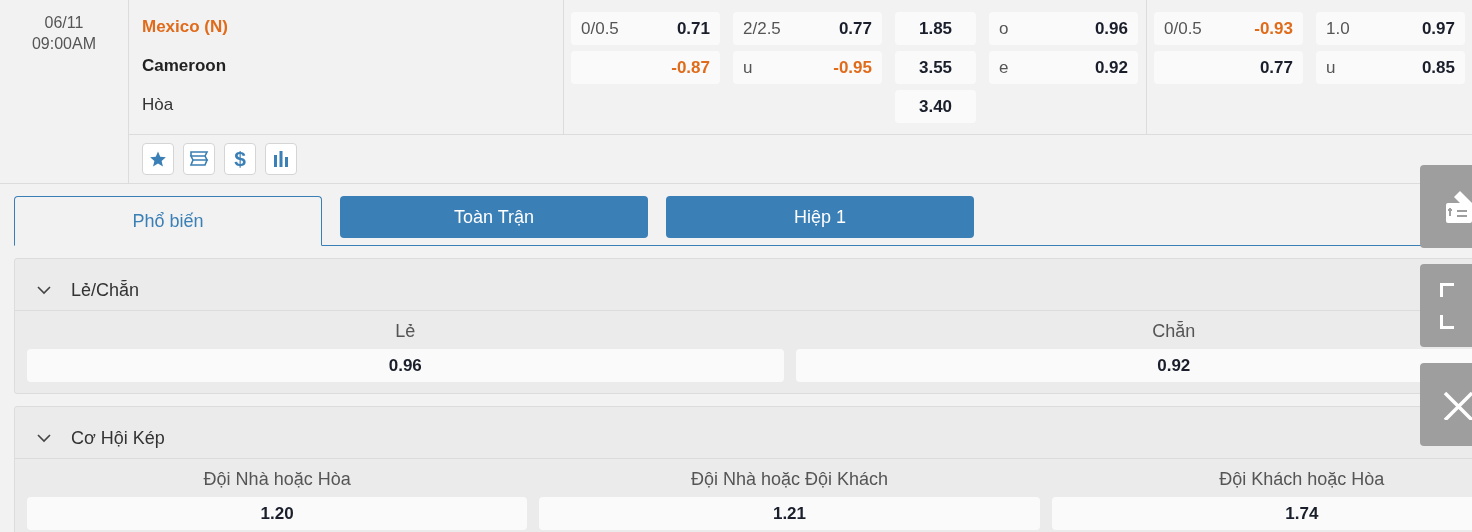 Image resolution: width=1472 pixels, height=532 pixels. What do you see at coordinates (277, 513) in the screenshot?
I see `odds-button: 1.20` at bounding box center [277, 513].